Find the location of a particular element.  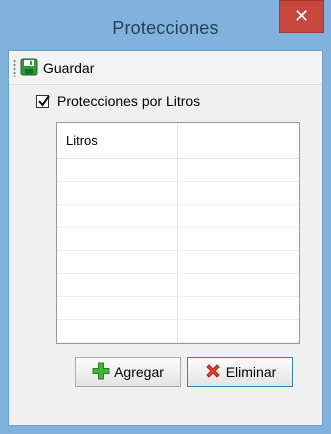

save-button: Guardar is located at coordinates (57, 68).